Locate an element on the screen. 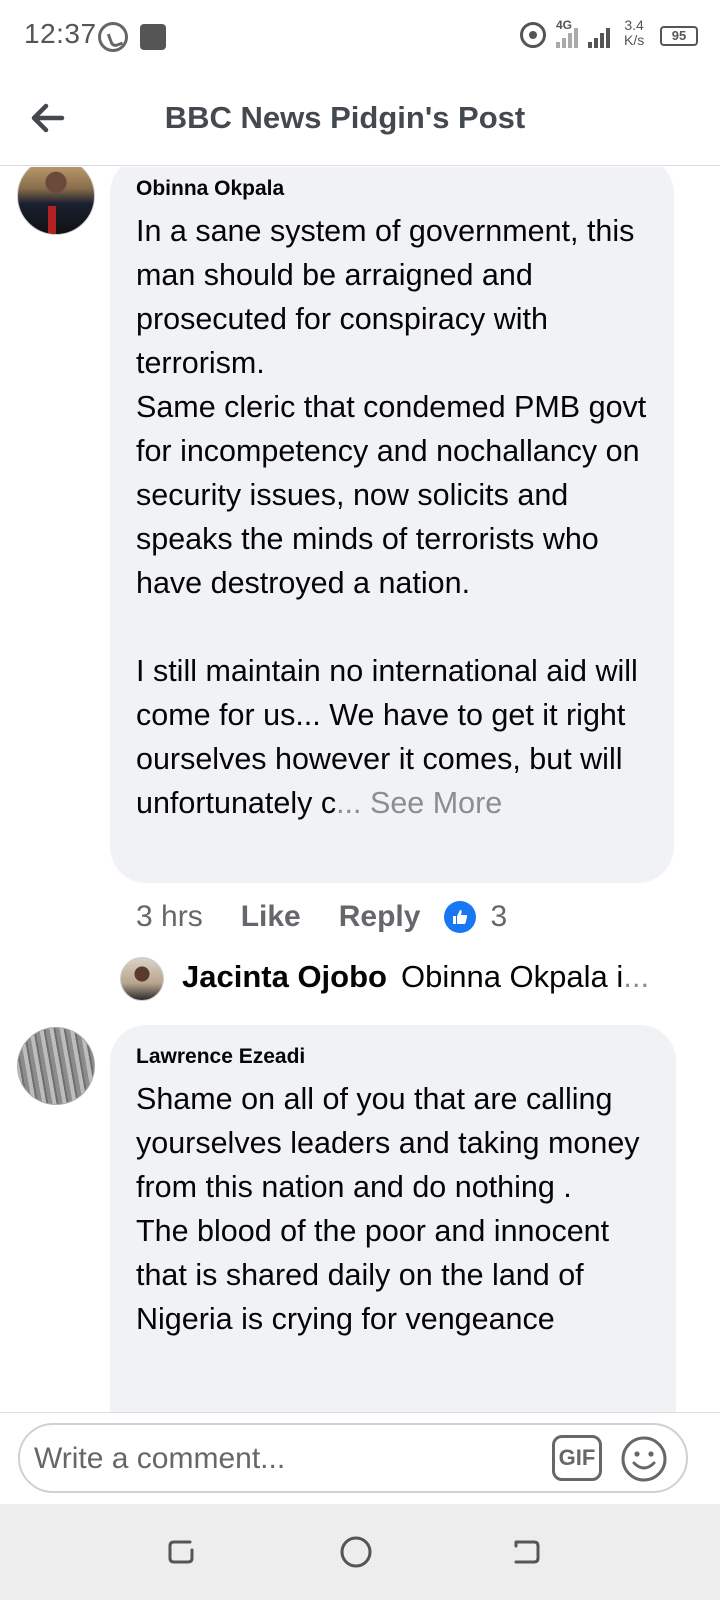 This screenshot has width=720, height=1600. page-title: BBC News Pidgin's Post is located at coordinates (345, 117).